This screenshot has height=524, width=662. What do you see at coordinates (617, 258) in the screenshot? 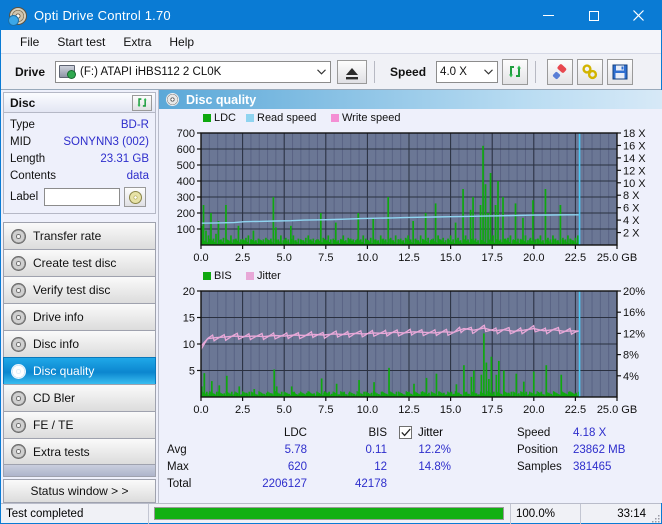
I see `svg-text: 25.0 GB` at bounding box center [617, 258].